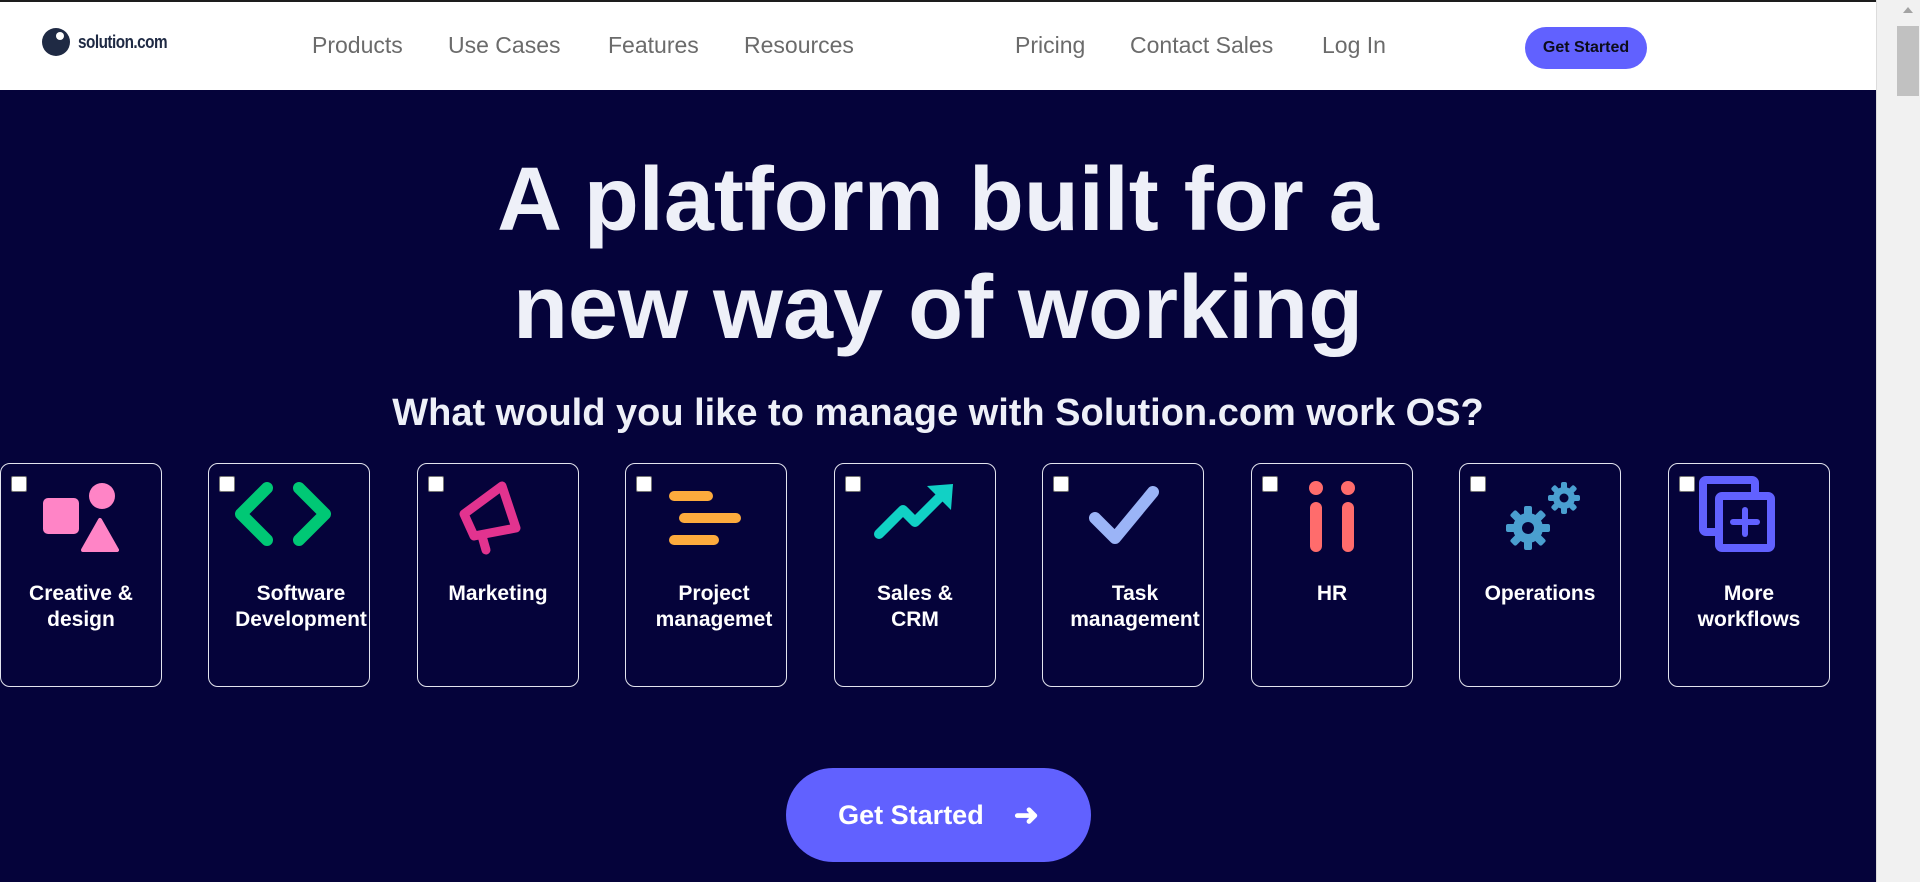 The height and width of the screenshot is (882, 1920). What do you see at coordinates (498, 575) in the screenshot?
I see `workflow-card-marketing: Marketing` at bounding box center [498, 575].